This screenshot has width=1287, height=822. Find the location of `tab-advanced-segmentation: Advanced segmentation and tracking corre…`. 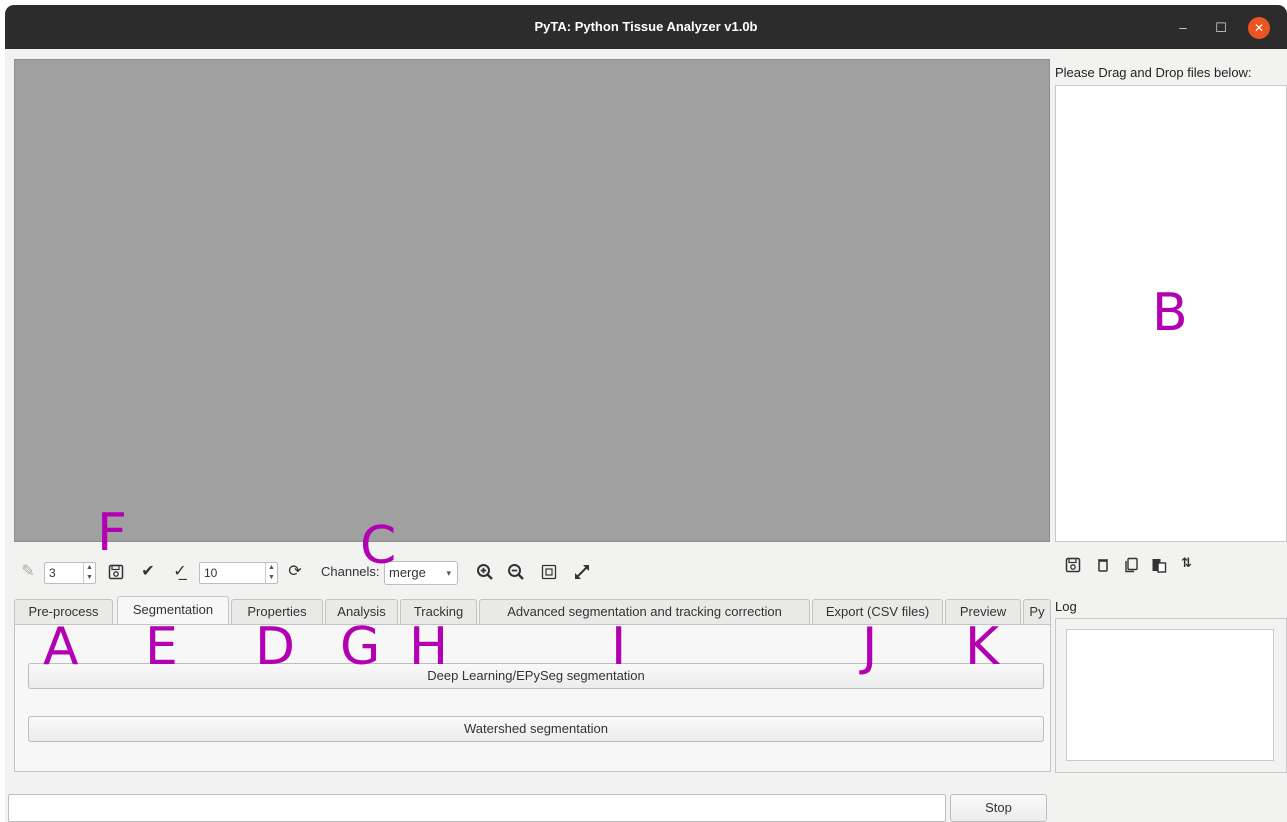

tab-advanced-segmentation: Advanced segmentation and tracking corre… is located at coordinates (644, 611).